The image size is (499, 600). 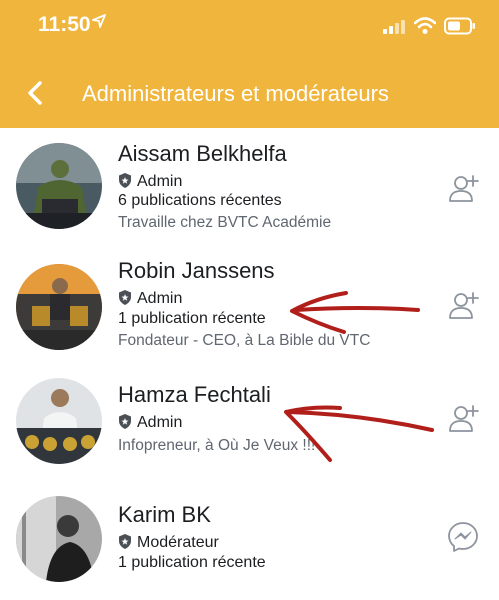 I want to click on member-detail: Infopreneur, à Où Je Veux !!!, so click(x=217, y=445).